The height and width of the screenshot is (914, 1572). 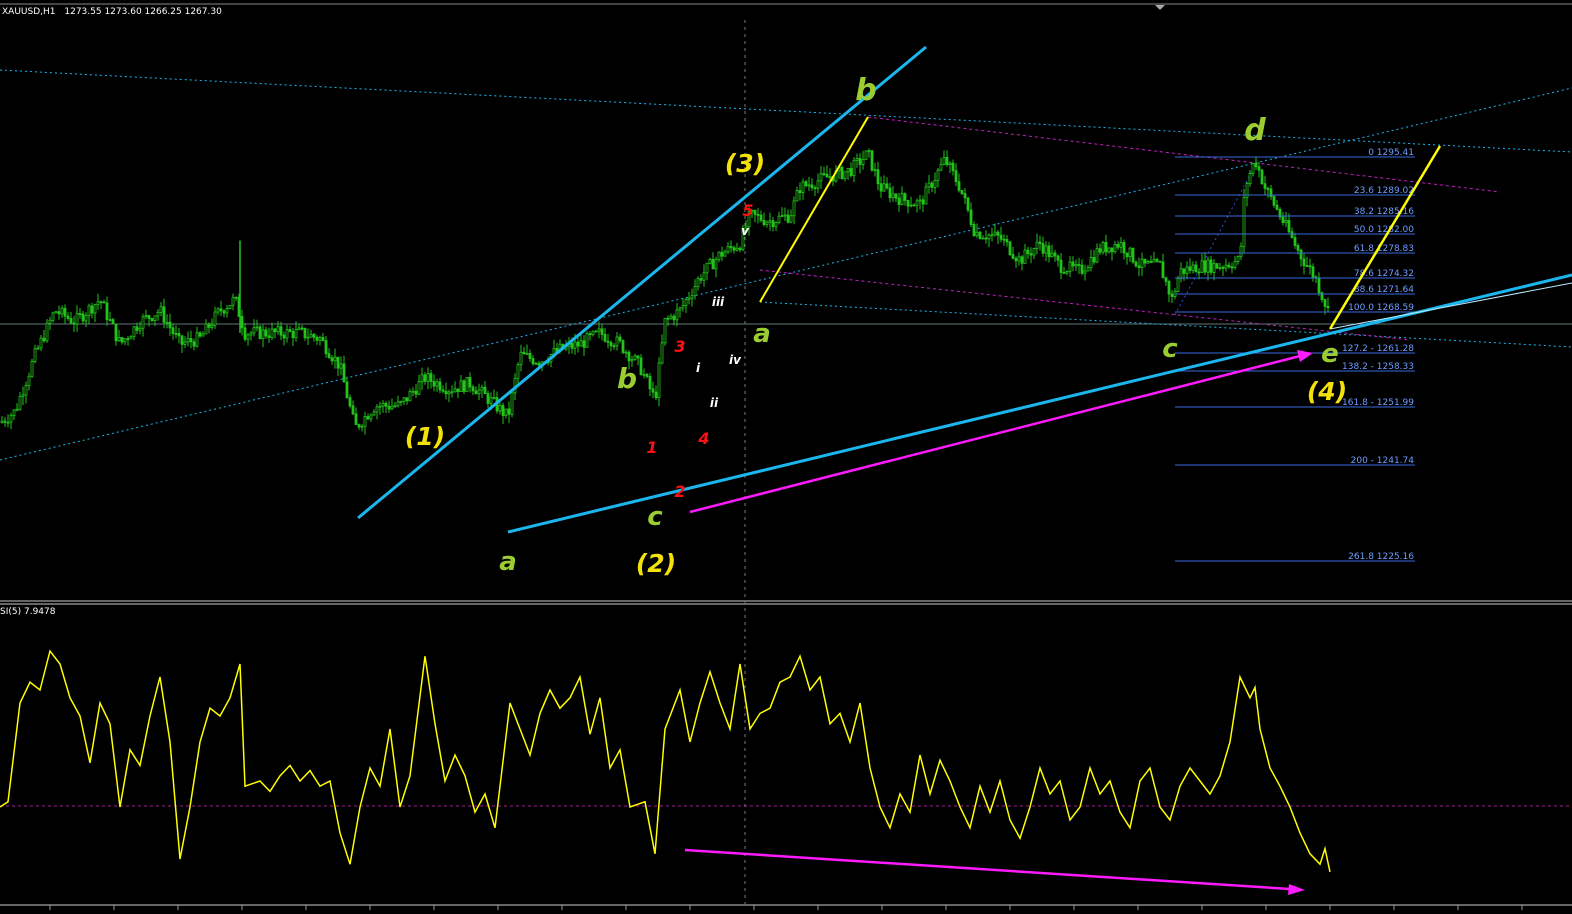 I want to click on fib-level-label: 100.0 1268.59, so click(x=1381, y=308).